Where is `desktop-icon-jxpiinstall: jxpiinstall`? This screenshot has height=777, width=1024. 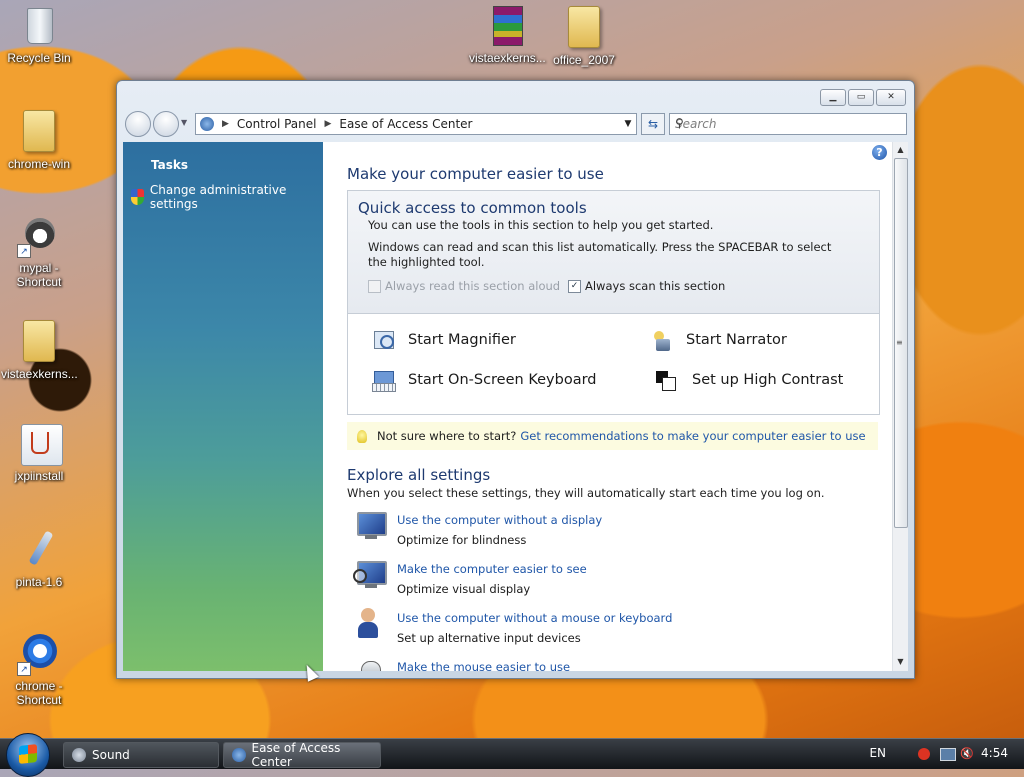 desktop-icon-jxpiinstall: jxpiinstall is located at coordinates (39, 452).